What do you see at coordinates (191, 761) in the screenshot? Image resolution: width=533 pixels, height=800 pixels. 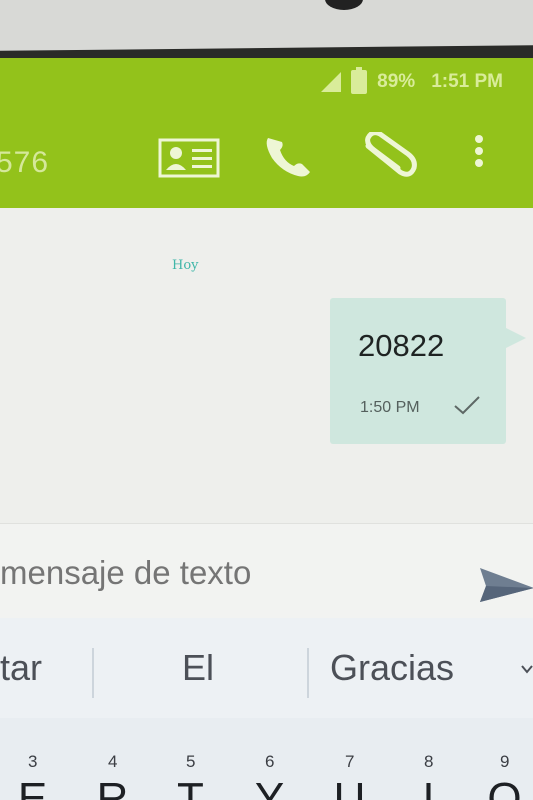 I see `key-number: 5` at bounding box center [191, 761].